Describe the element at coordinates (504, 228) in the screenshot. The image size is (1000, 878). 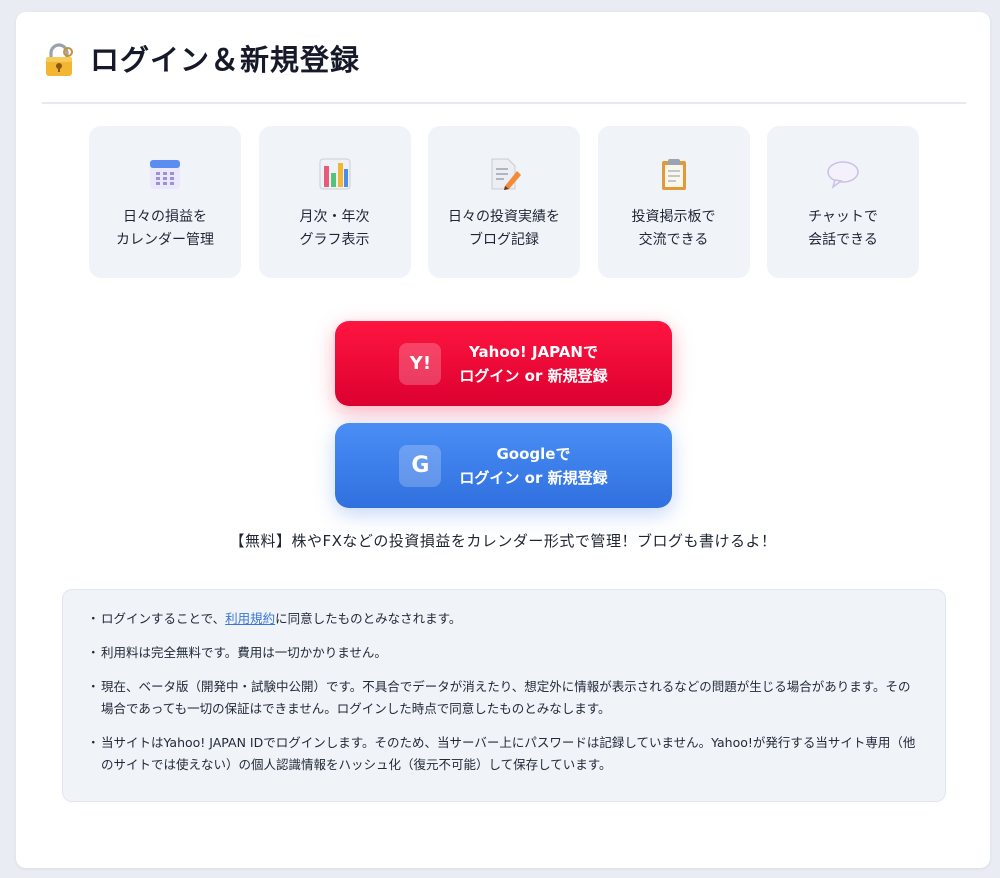
I see `feature-label: 日々の投資実績を ブログ記録` at that location.